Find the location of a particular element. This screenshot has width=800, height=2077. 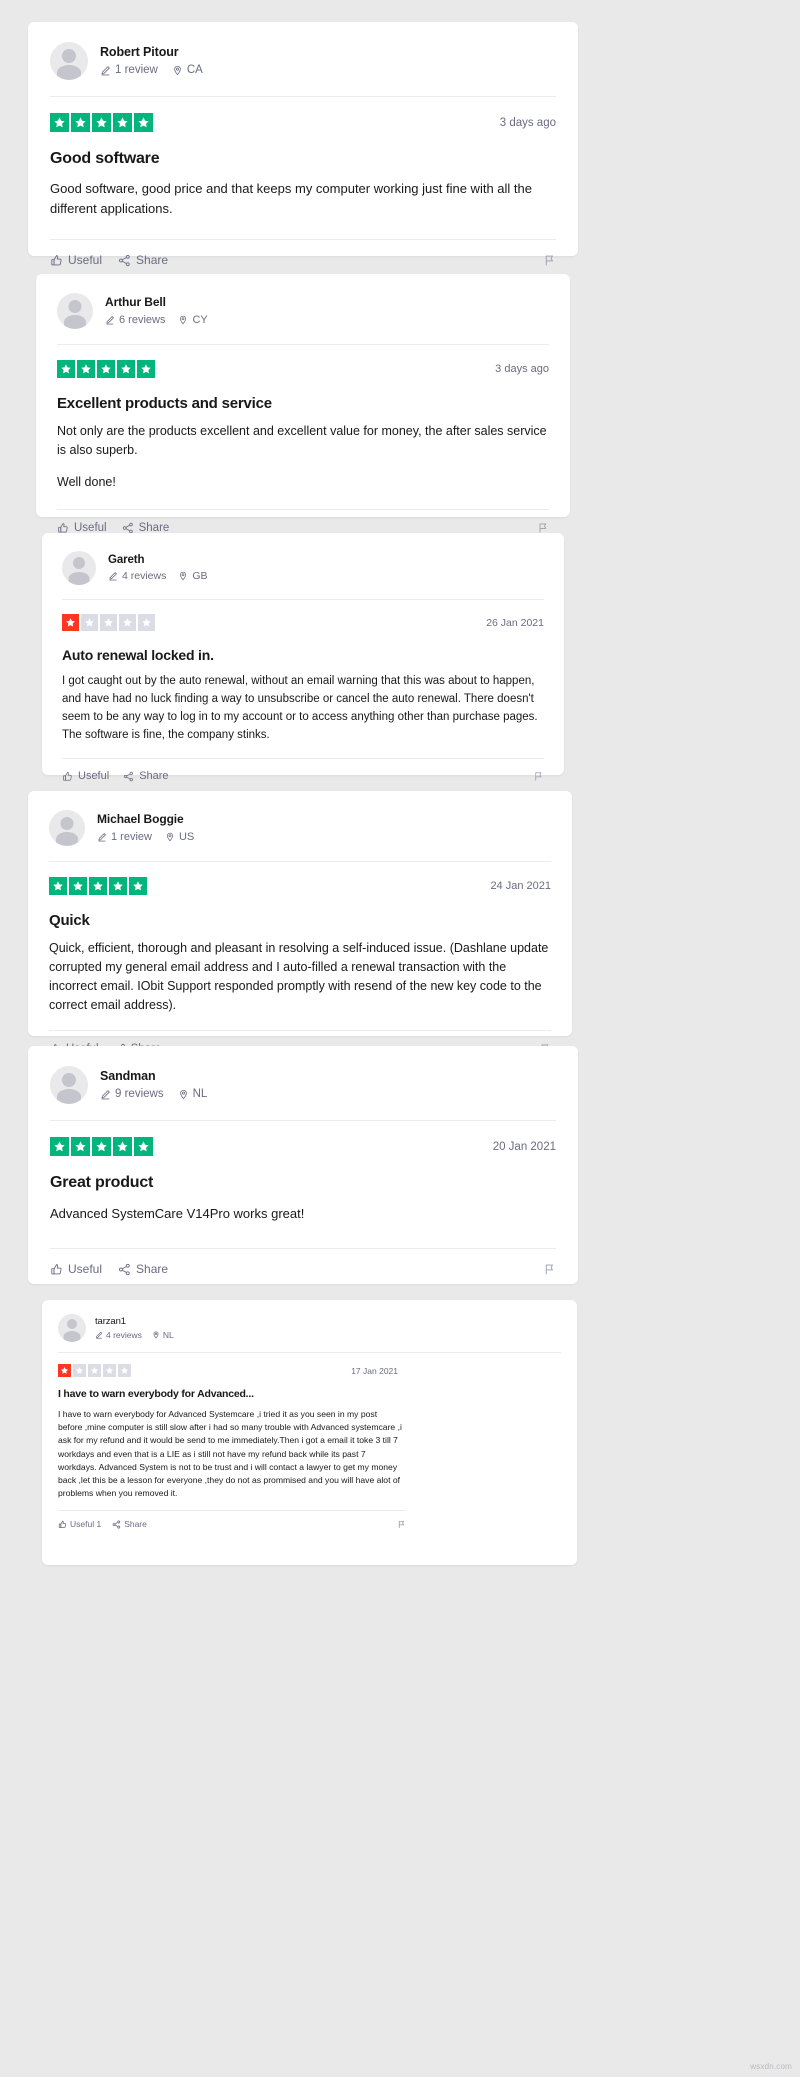

rating-row: 17 Jan 2021 is located at coordinates (228, 1370).